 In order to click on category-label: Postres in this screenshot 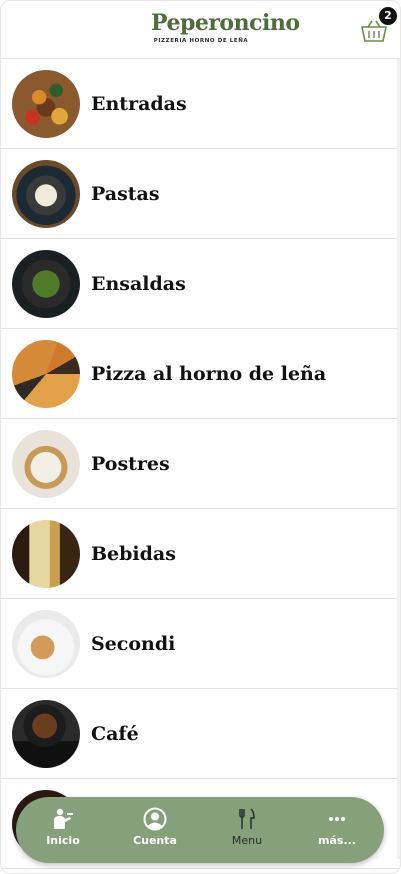, I will do `click(130, 464)`.